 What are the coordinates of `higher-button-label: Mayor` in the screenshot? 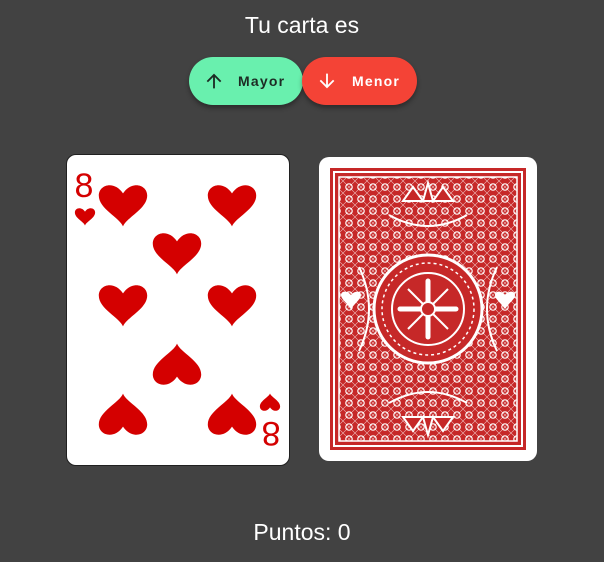 It's located at (262, 81).